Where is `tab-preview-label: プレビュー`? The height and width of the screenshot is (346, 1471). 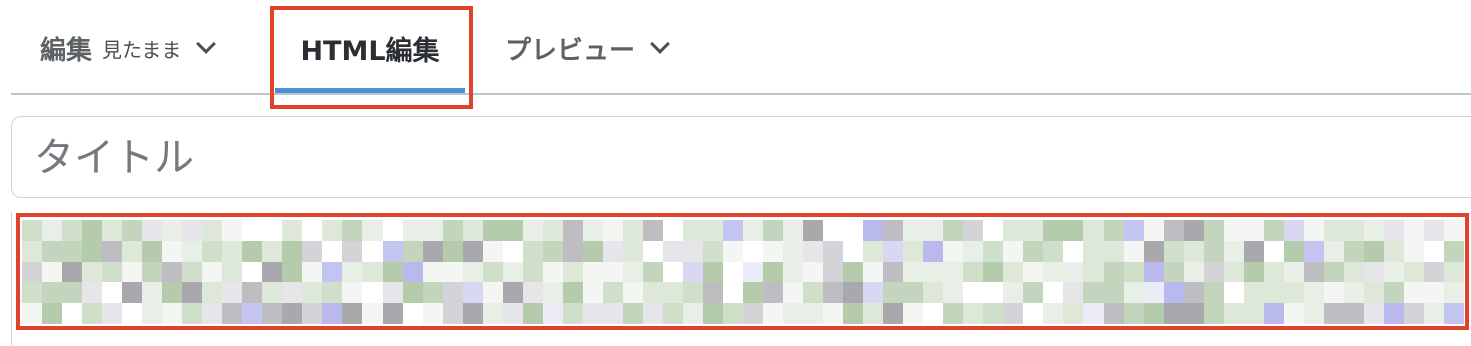
tab-preview-label: プレビュー is located at coordinates (570, 50).